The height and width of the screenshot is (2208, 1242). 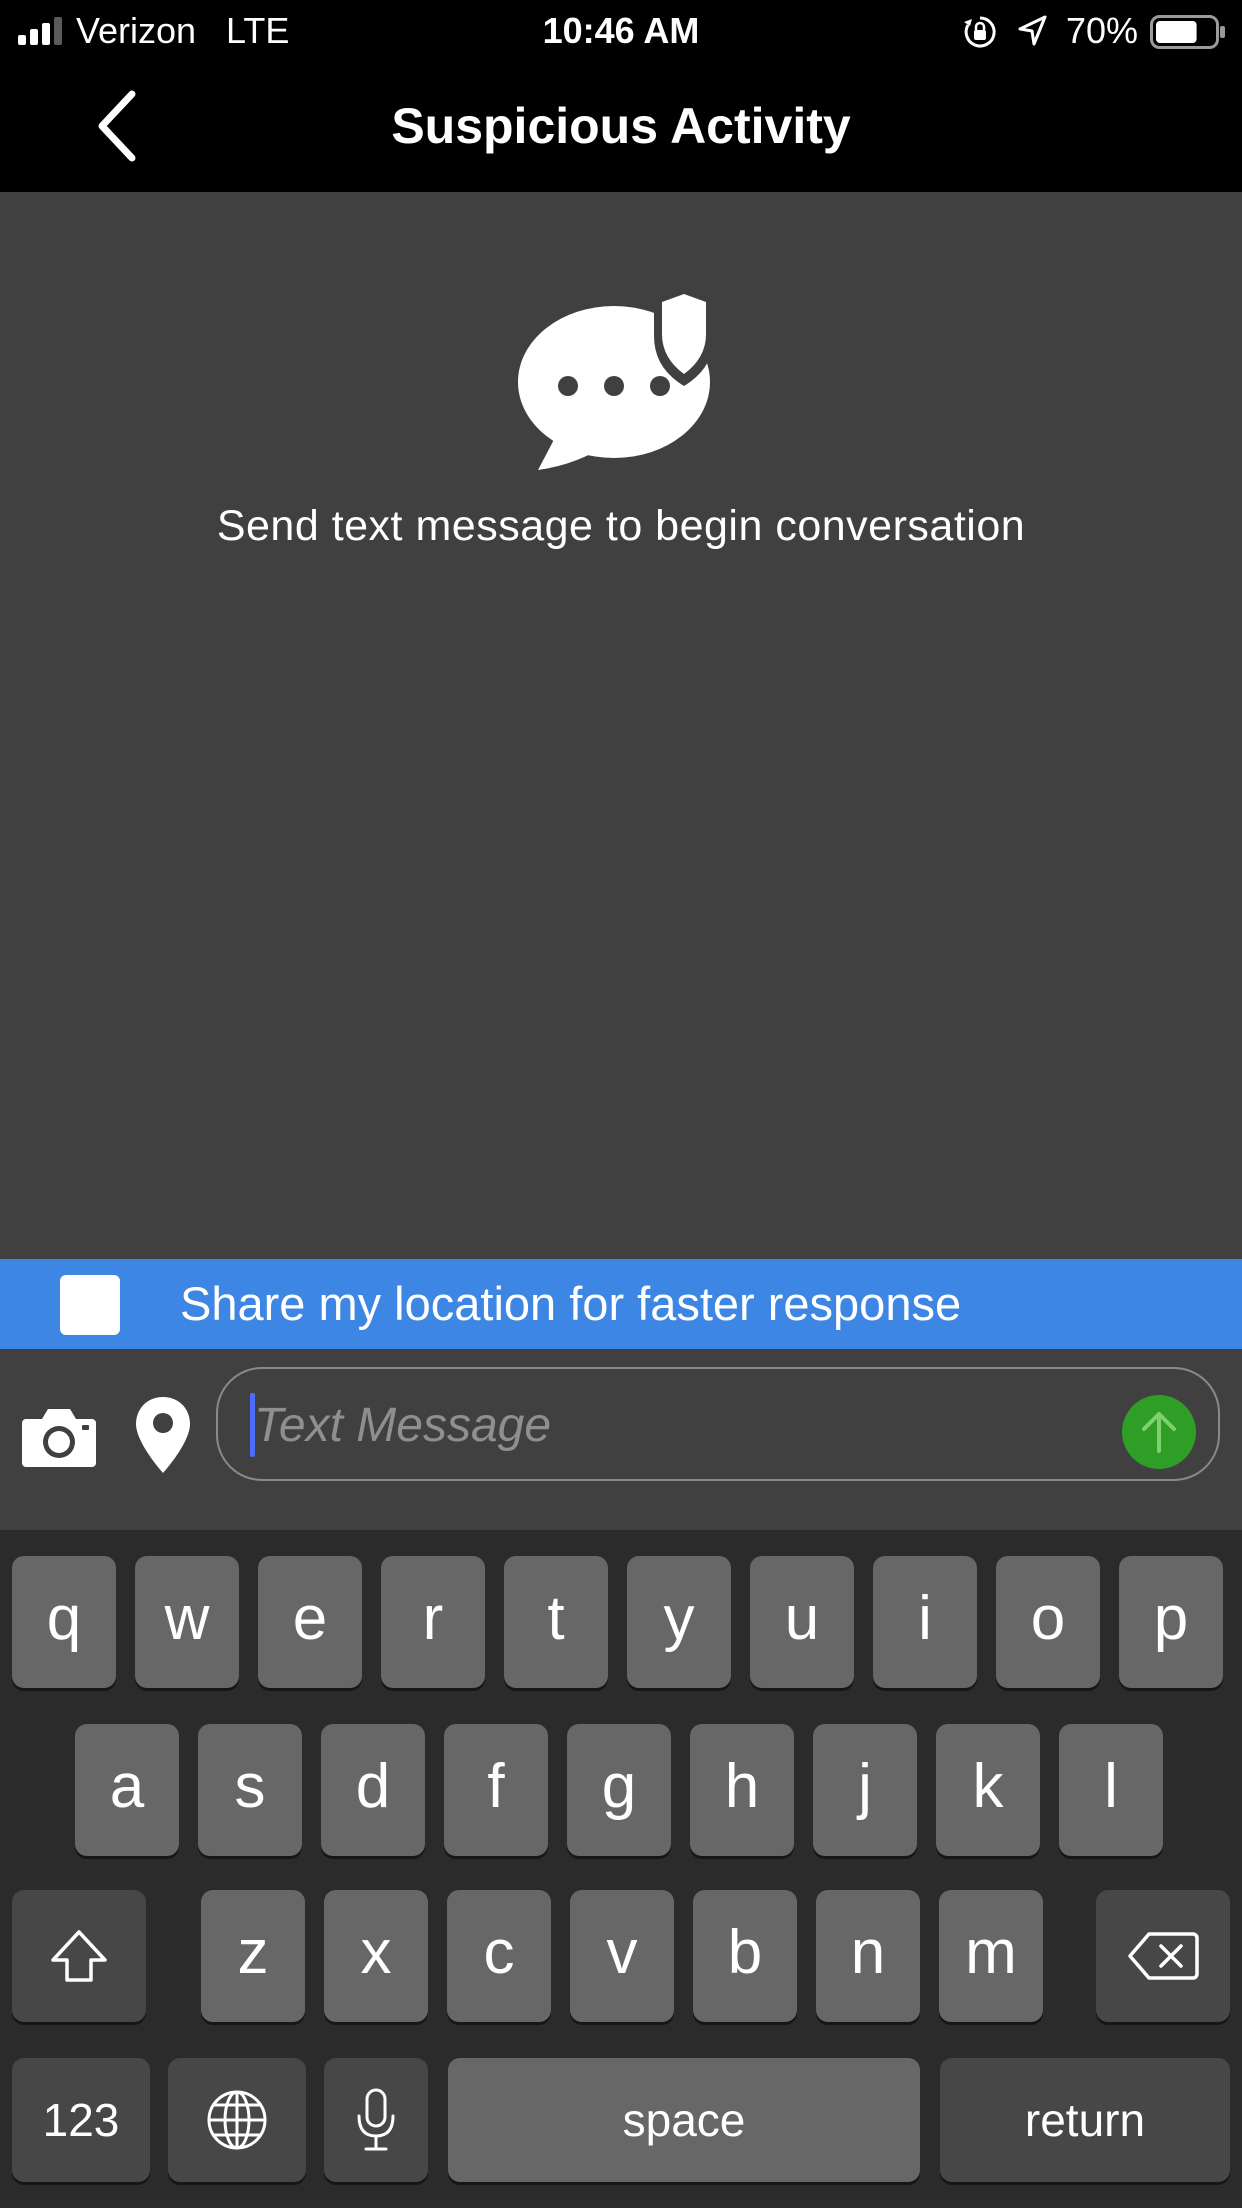 What do you see at coordinates (1085, 2120) in the screenshot?
I see `return-key: return` at bounding box center [1085, 2120].